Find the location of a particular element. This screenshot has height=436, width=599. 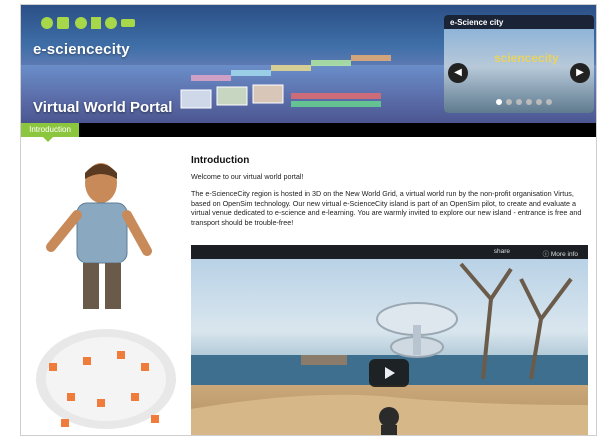

share-button: share is located at coordinates (502, 251).